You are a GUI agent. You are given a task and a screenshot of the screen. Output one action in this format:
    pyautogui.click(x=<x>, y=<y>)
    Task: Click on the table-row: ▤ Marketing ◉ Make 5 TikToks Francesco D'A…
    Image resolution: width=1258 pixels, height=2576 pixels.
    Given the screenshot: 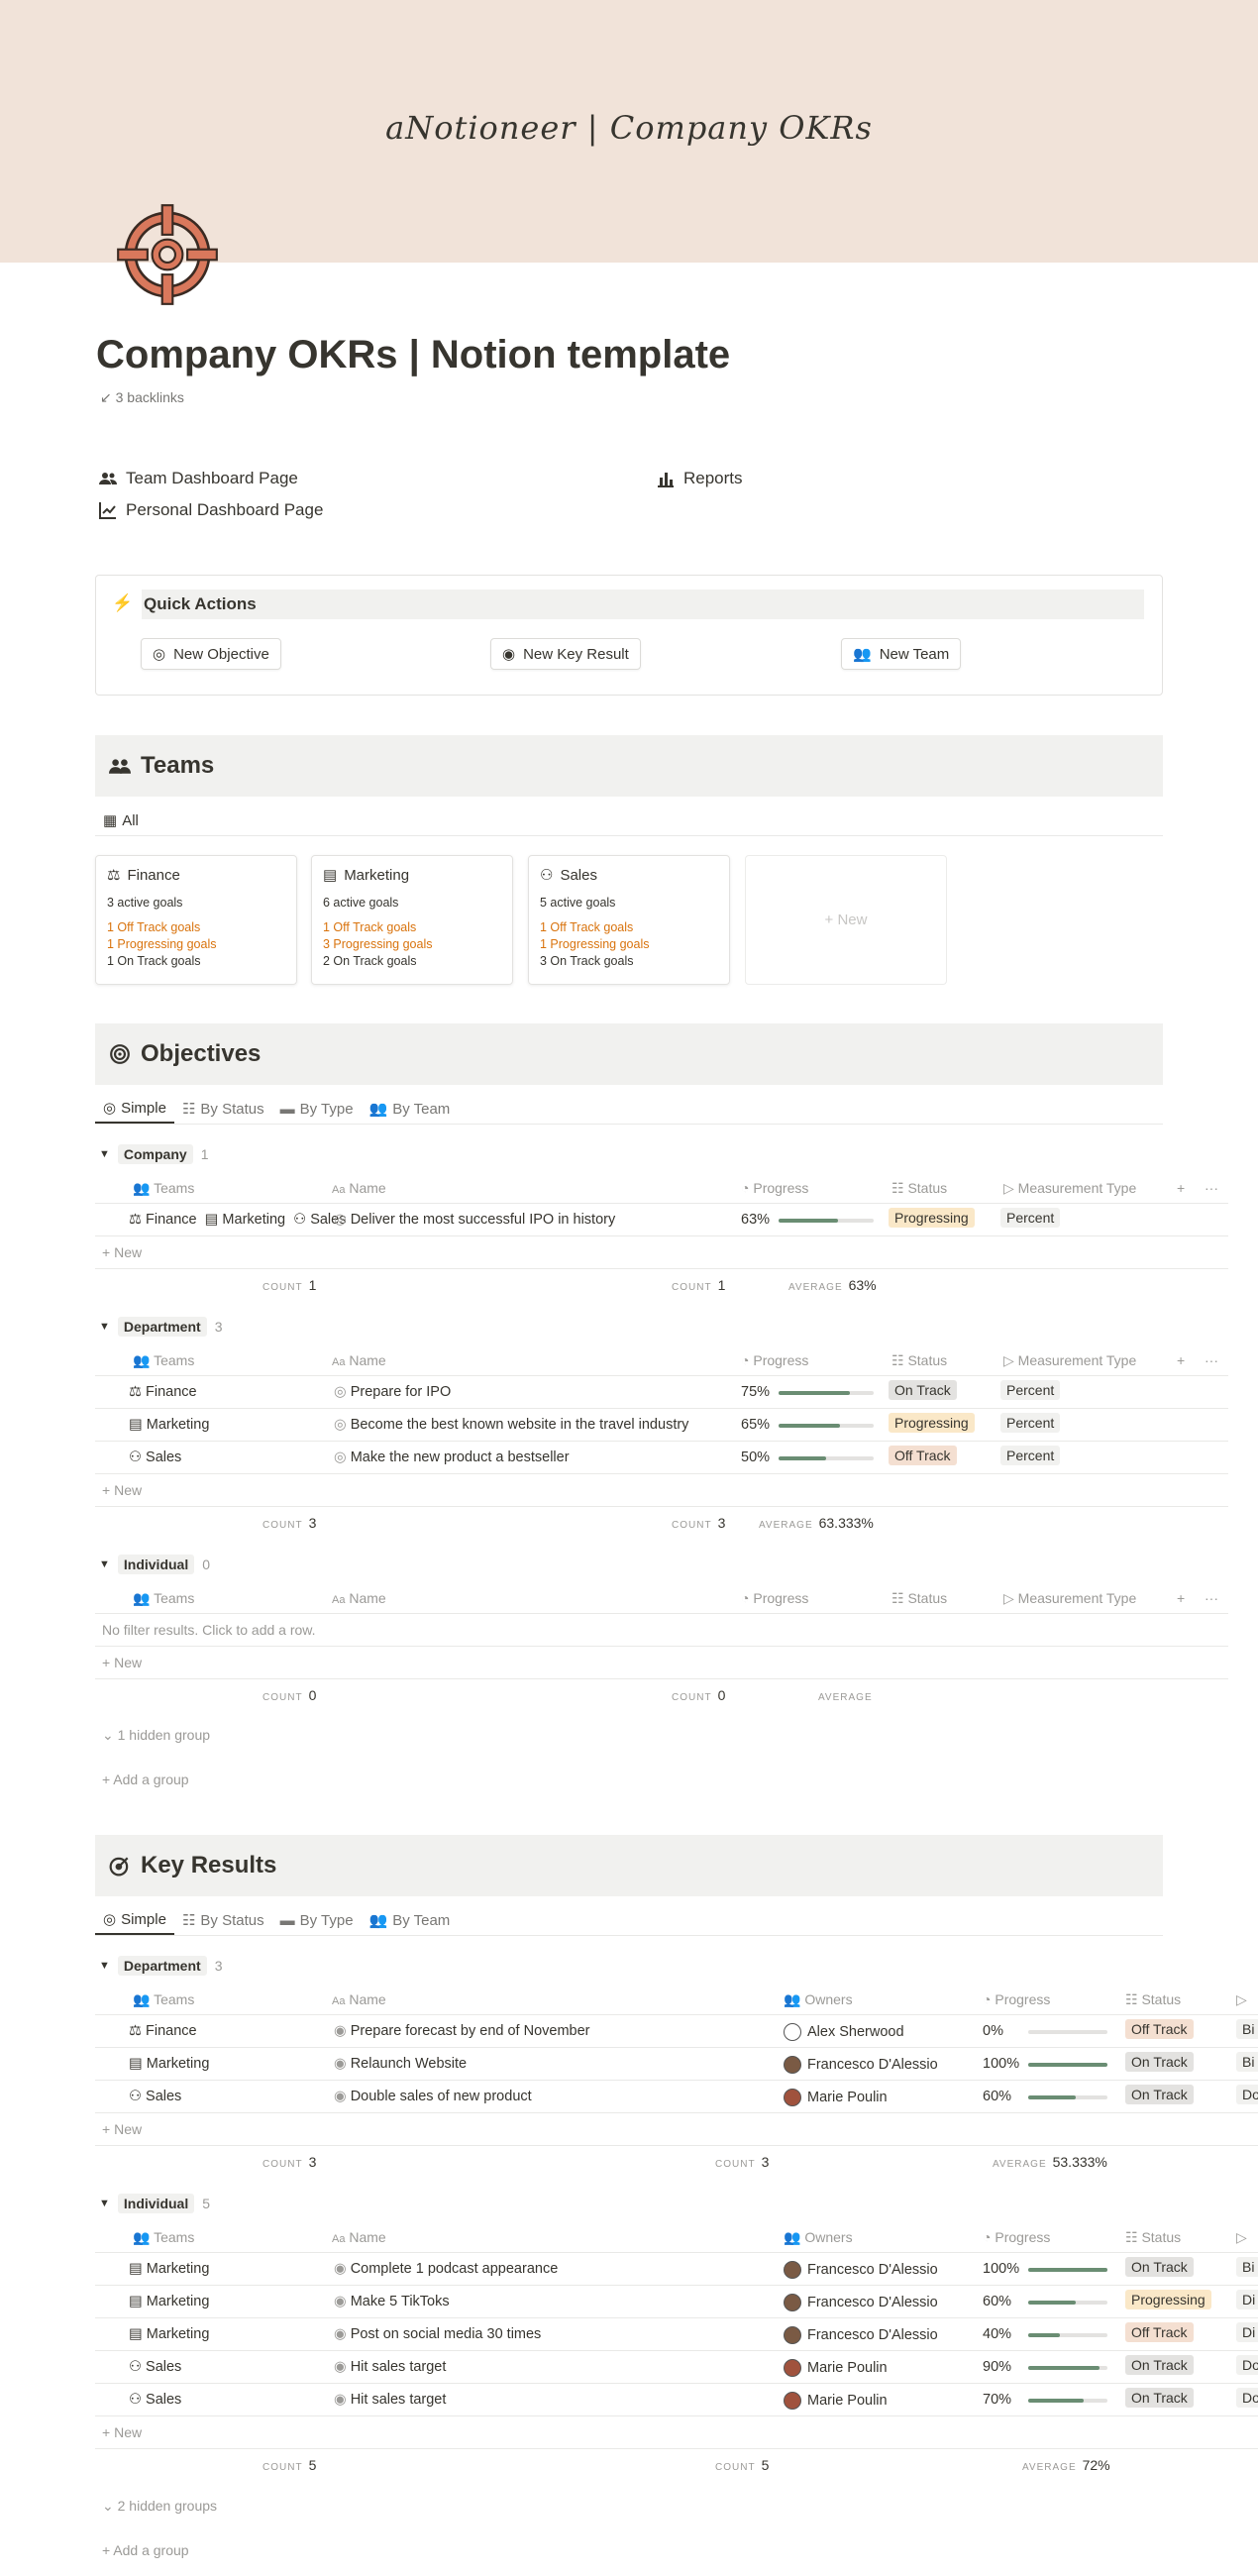 What is the action you would take?
    pyautogui.click(x=676, y=2302)
    